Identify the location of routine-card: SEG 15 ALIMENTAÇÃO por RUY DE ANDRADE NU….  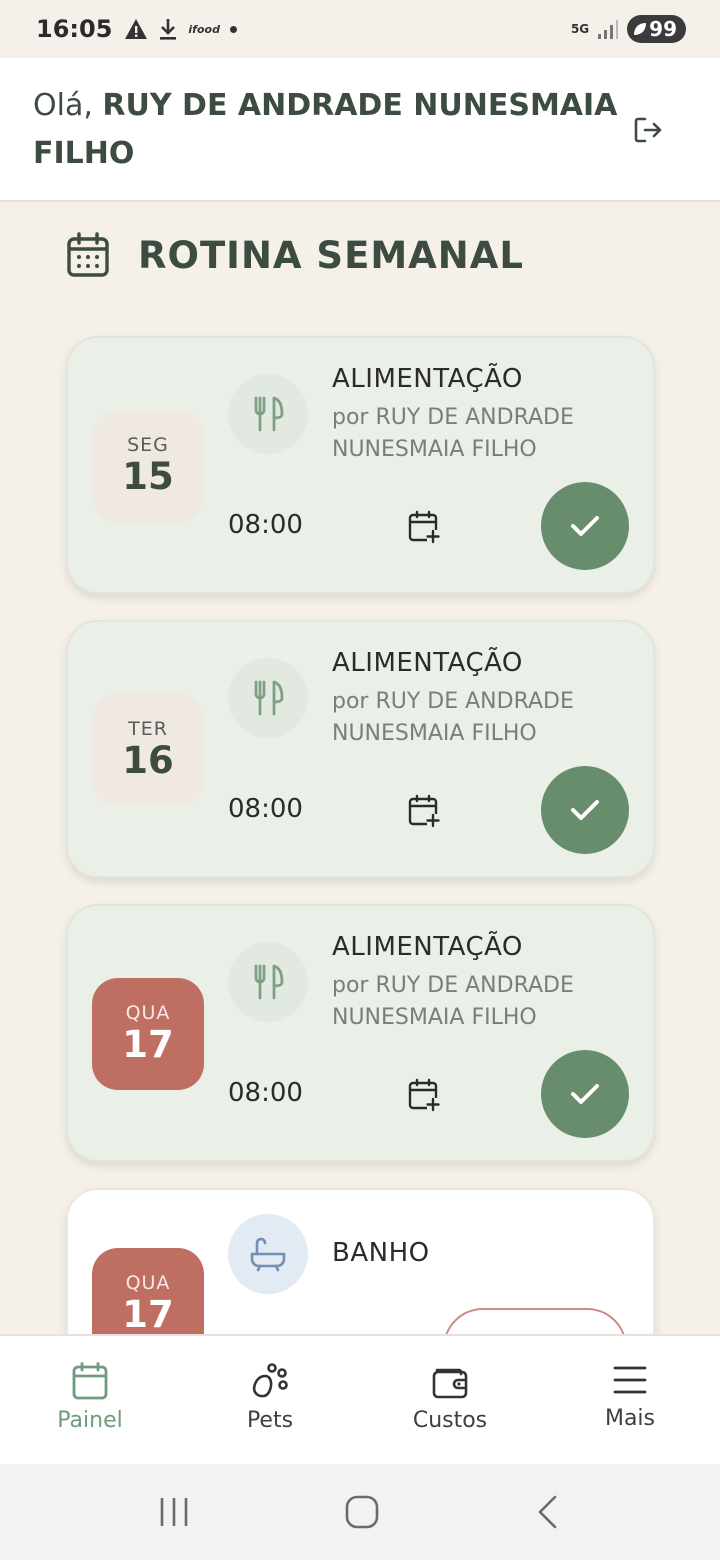
(360, 465).